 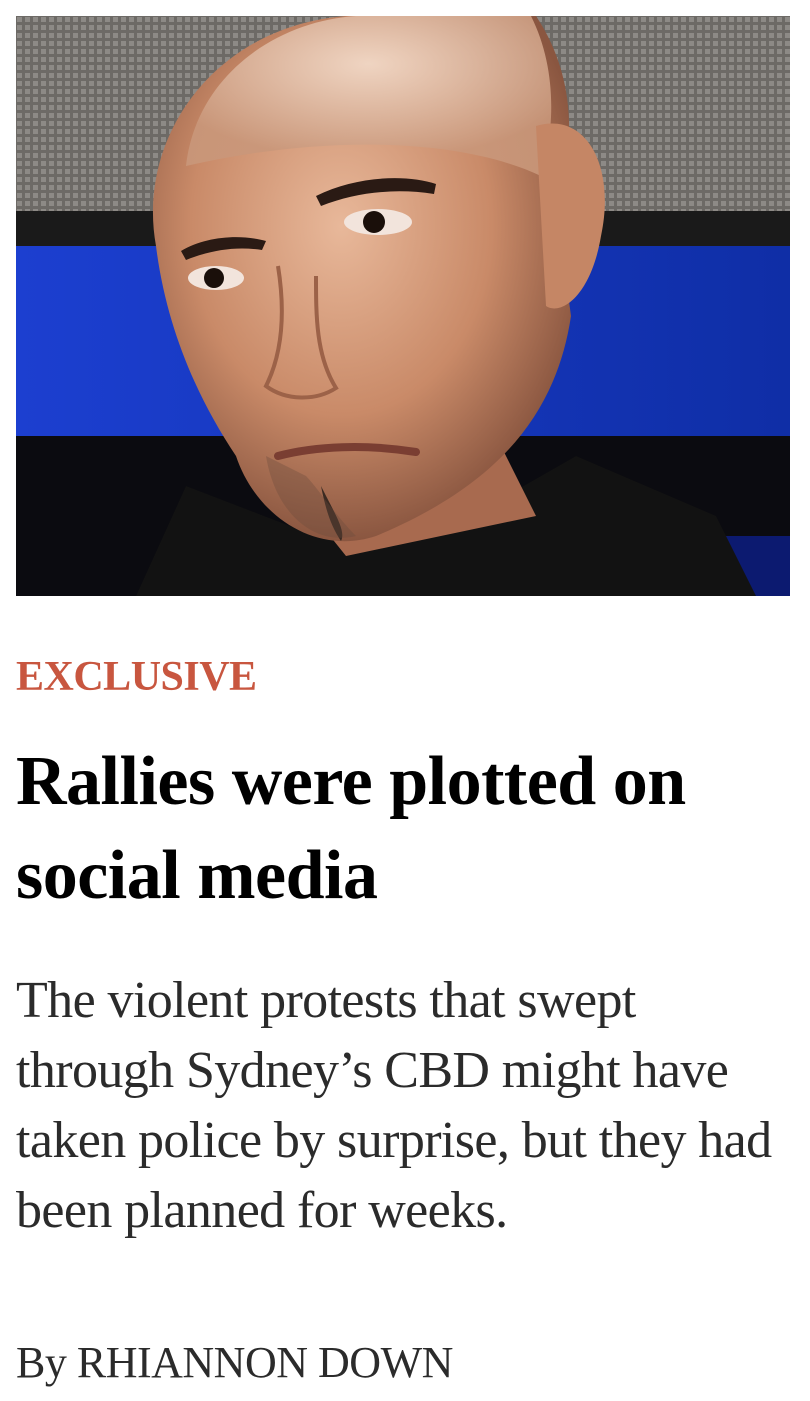 I want to click on exclusive-kicker: EXCLUSIVE, so click(x=136, y=677).